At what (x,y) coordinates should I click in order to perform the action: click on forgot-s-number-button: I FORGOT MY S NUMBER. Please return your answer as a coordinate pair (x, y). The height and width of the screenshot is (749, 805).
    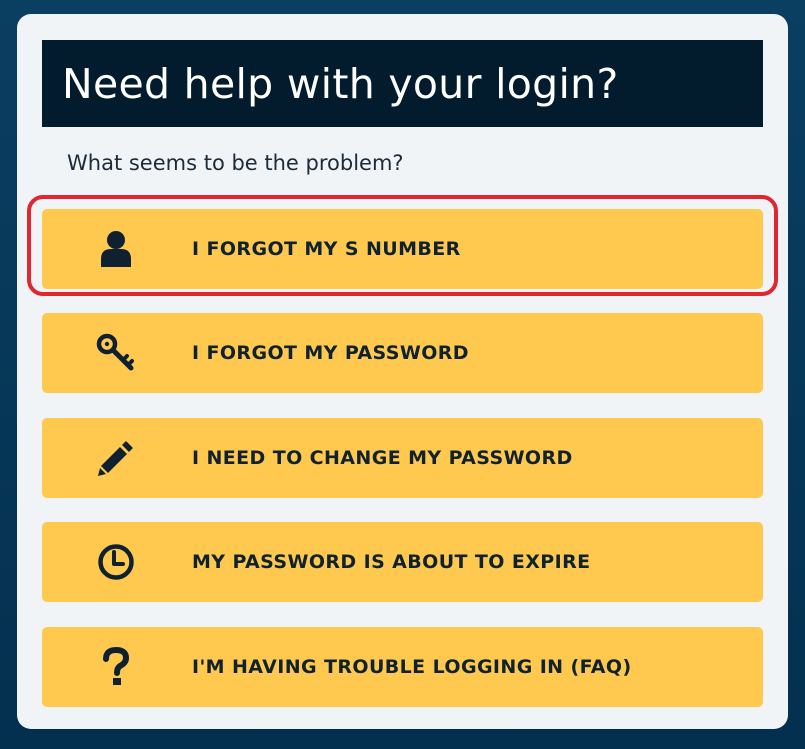
    Looking at the image, I should click on (402, 249).